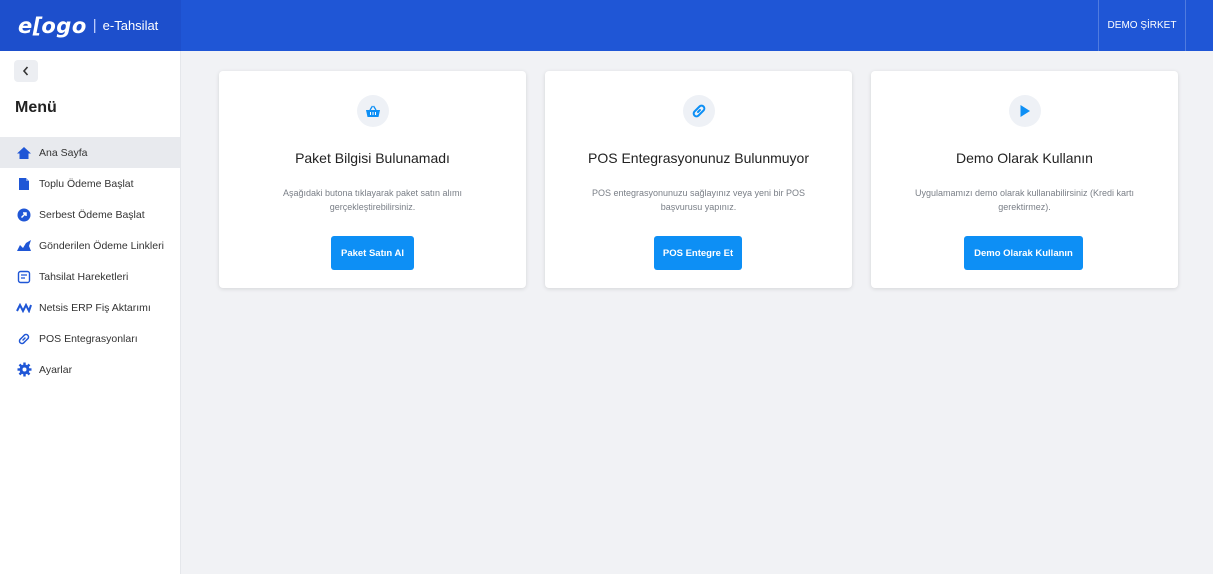  Describe the element at coordinates (698, 253) in the screenshot. I see `integrate-pos-button: POS Entegre Et` at that location.